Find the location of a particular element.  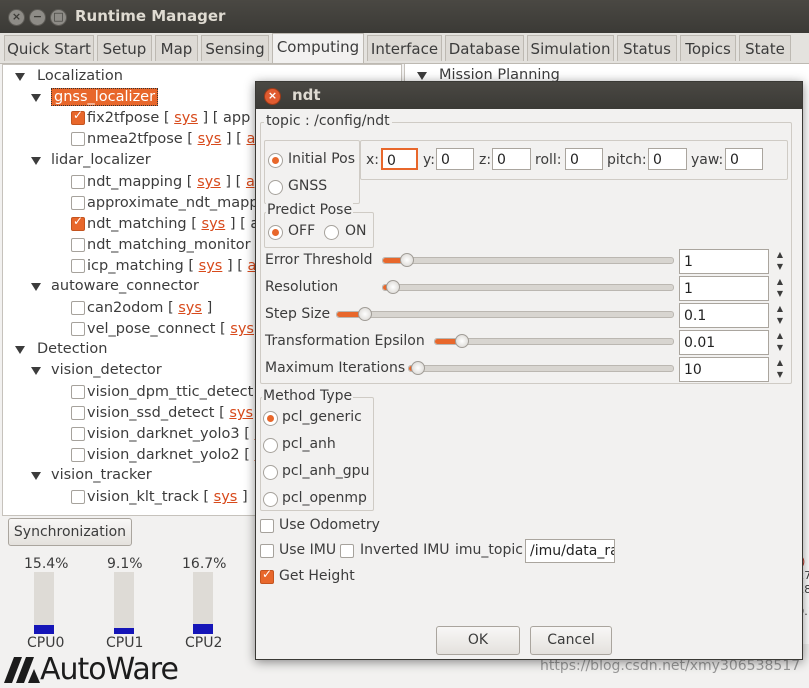

error-threshold-slider is located at coordinates (528, 260).